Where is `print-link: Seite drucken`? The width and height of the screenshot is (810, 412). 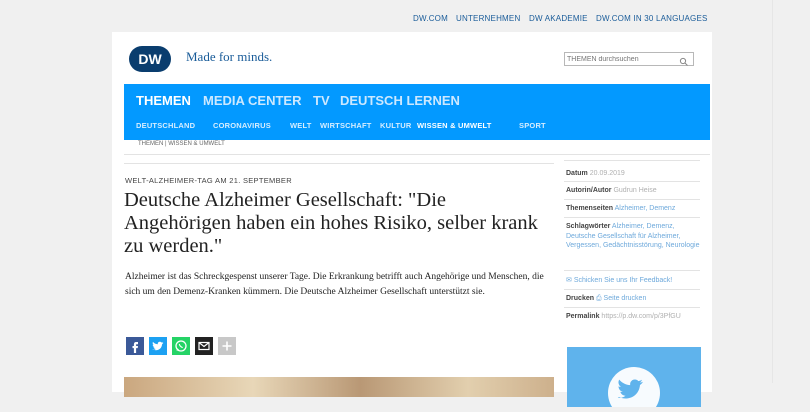 print-link: Seite drucken is located at coordinates (625, 298).